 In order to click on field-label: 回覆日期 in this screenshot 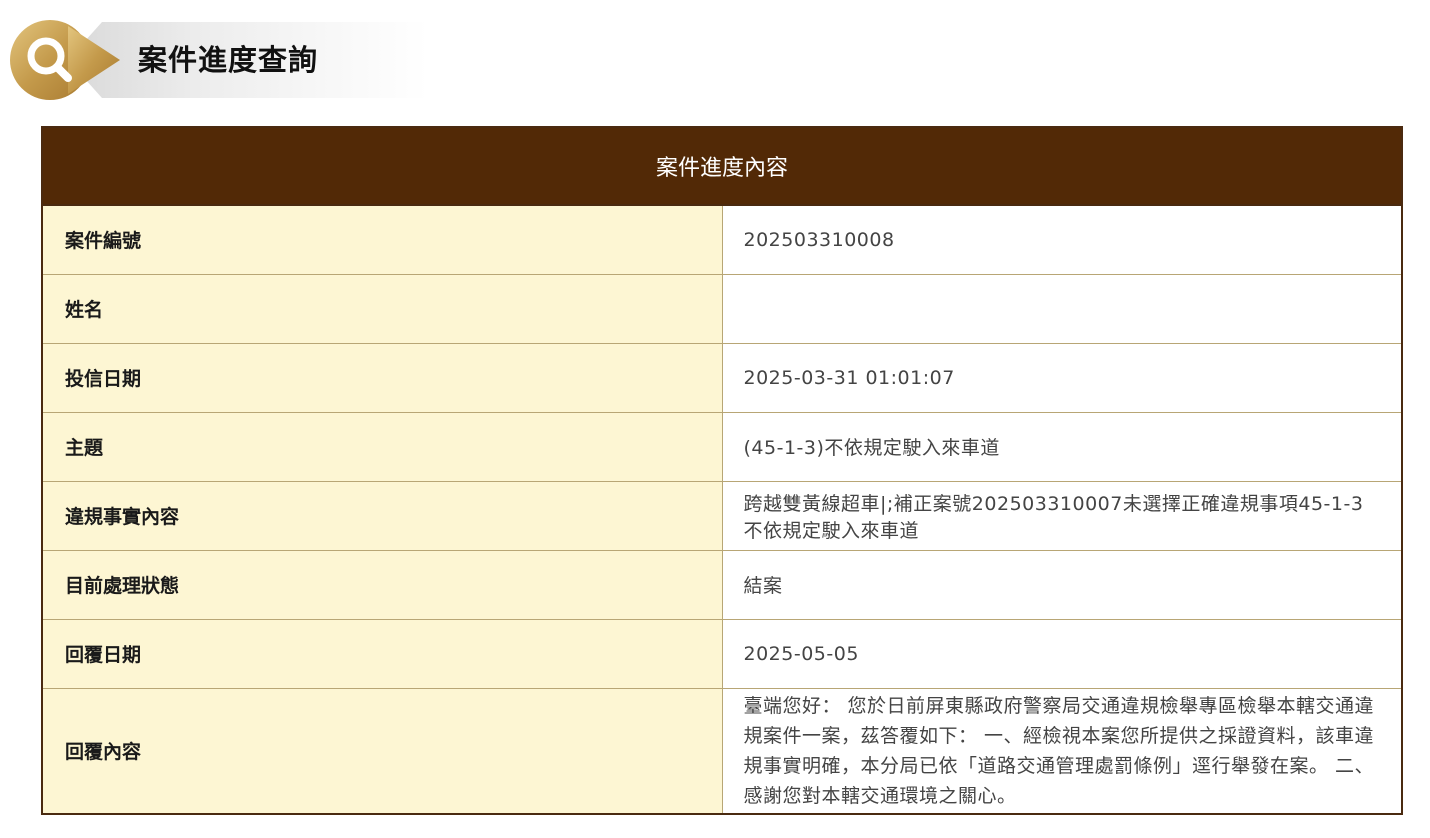, I will do `click(382, 653)`.